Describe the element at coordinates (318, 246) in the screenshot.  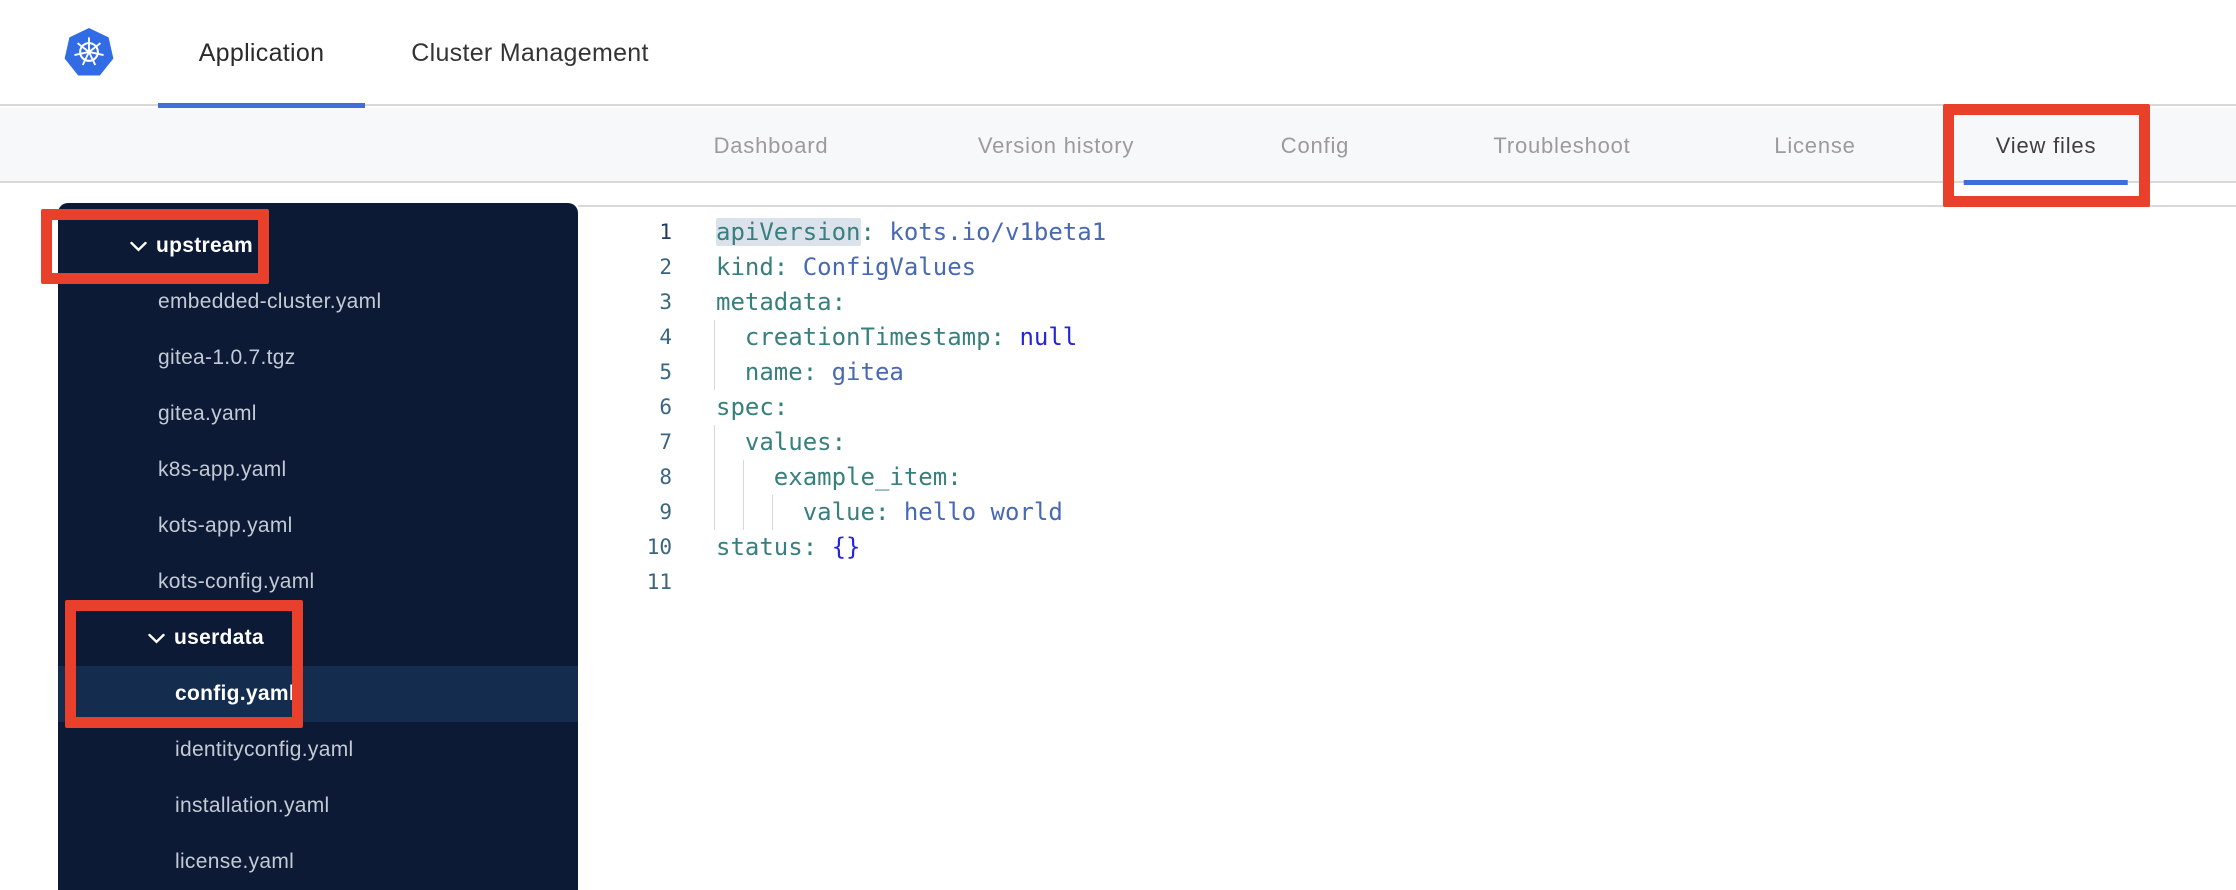
I see `file-tree-folder-upstream: upstream` at that location.